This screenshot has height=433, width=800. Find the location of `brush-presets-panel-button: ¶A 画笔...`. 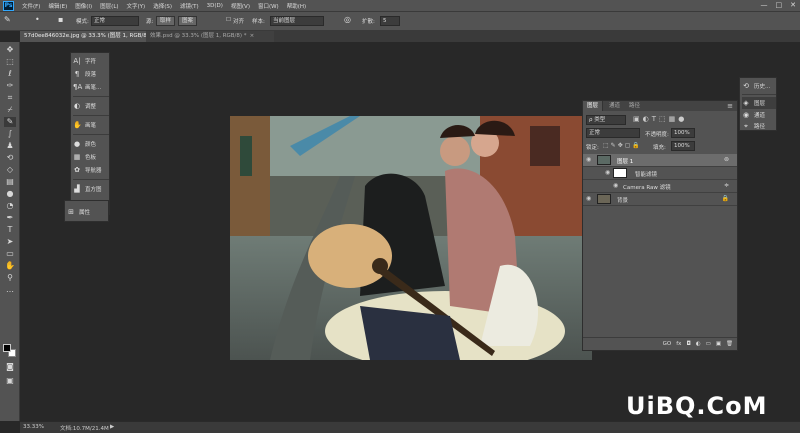

brush-presets-panel-button: ¶A 画笔... is located at coordinates (91, 87).